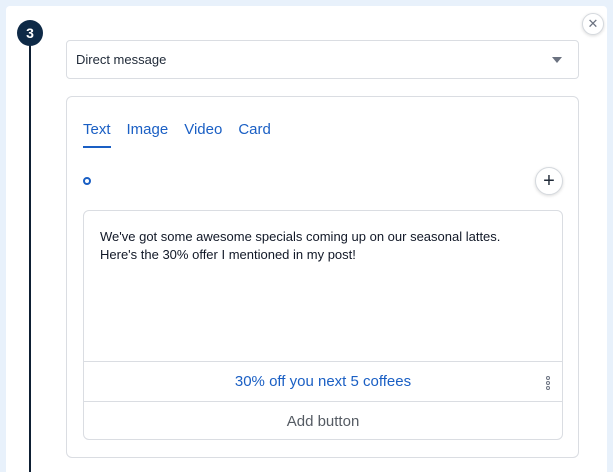 This screenshot has width=613, height=472. What do you see at coordinates (593, 24) in the screenshot?
I see `close-icon: ✕` at bounding box center [593, 24].